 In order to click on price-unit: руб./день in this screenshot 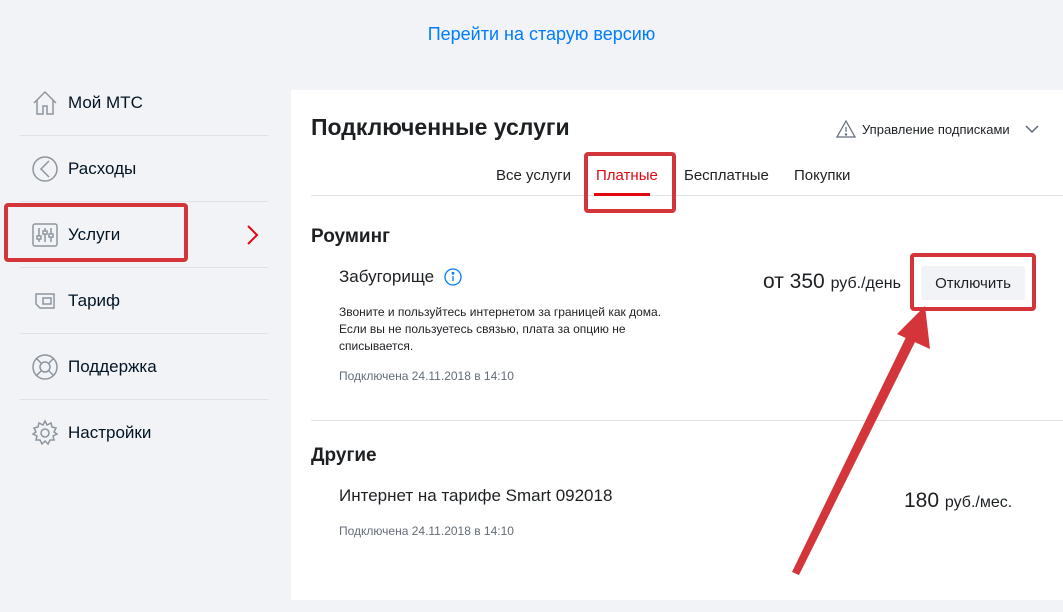, I will do `click(865, 283)`.